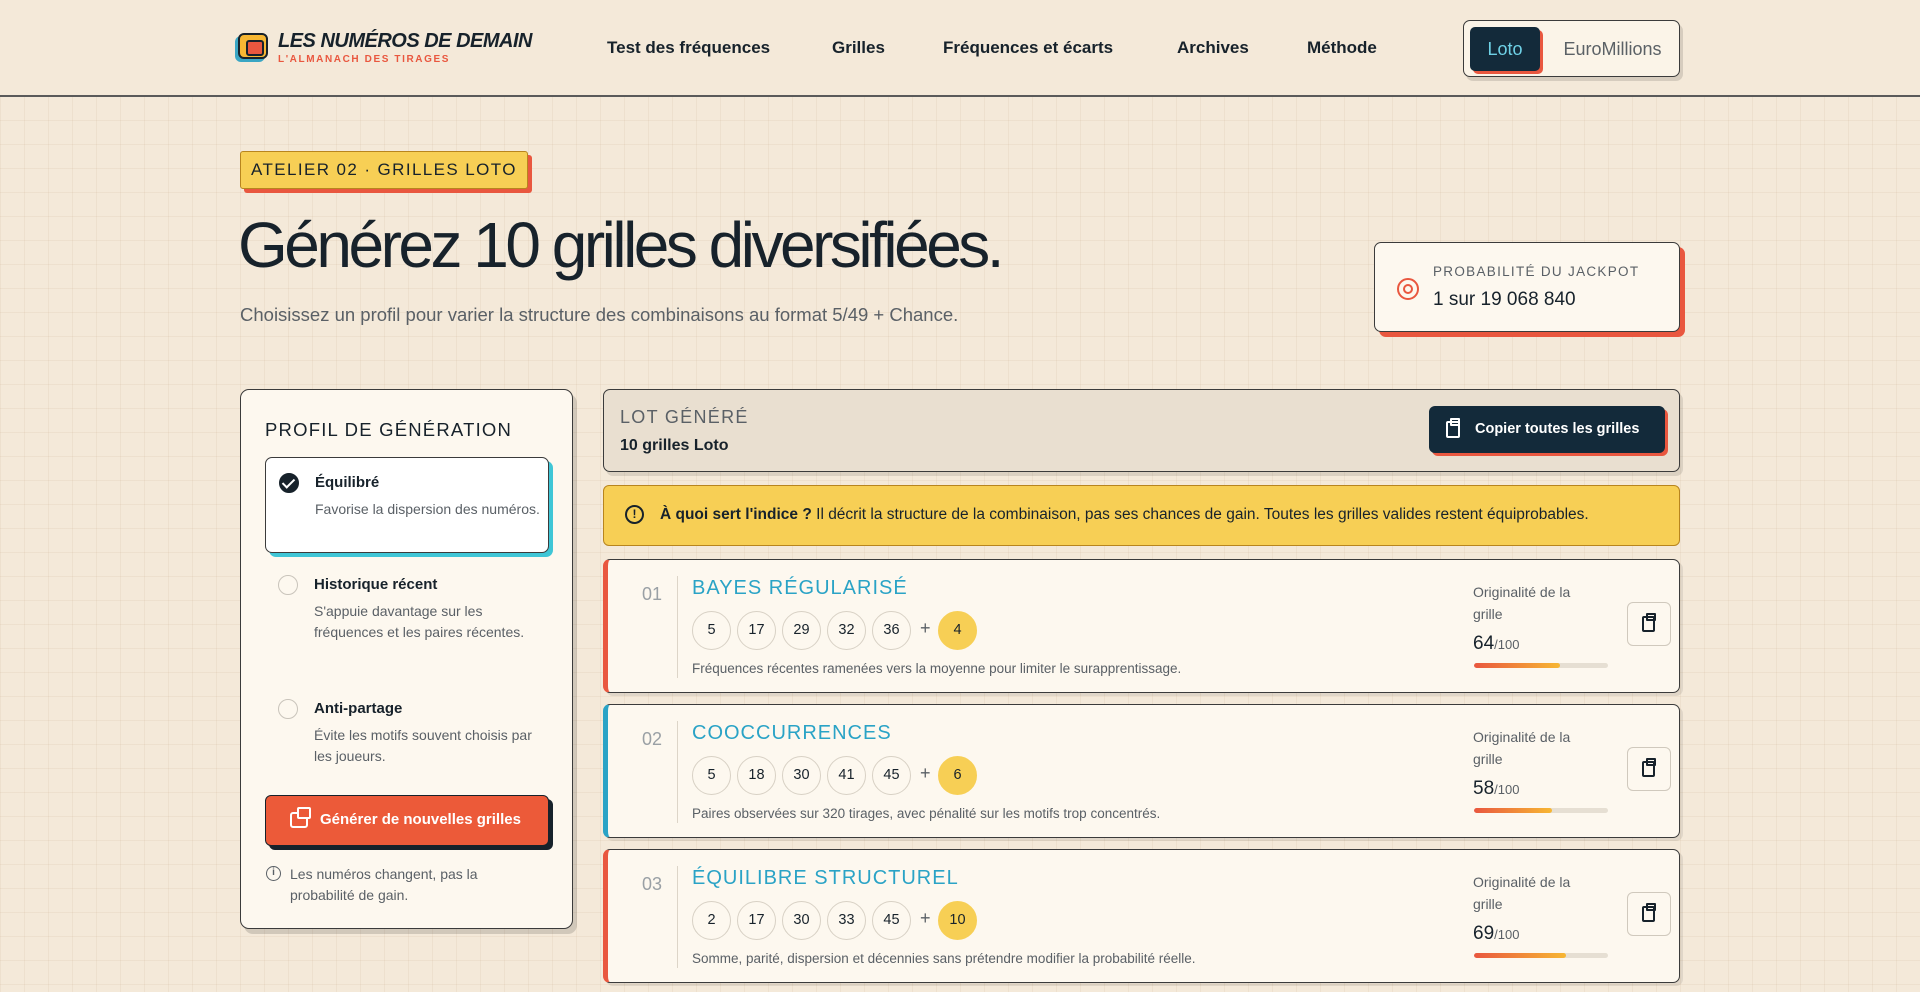 Image resolution: width=1920 pixels, height=992 pixels. Describe the element at coordinates (288, 709) in the screenshot. I see `radio-icon` at that location.